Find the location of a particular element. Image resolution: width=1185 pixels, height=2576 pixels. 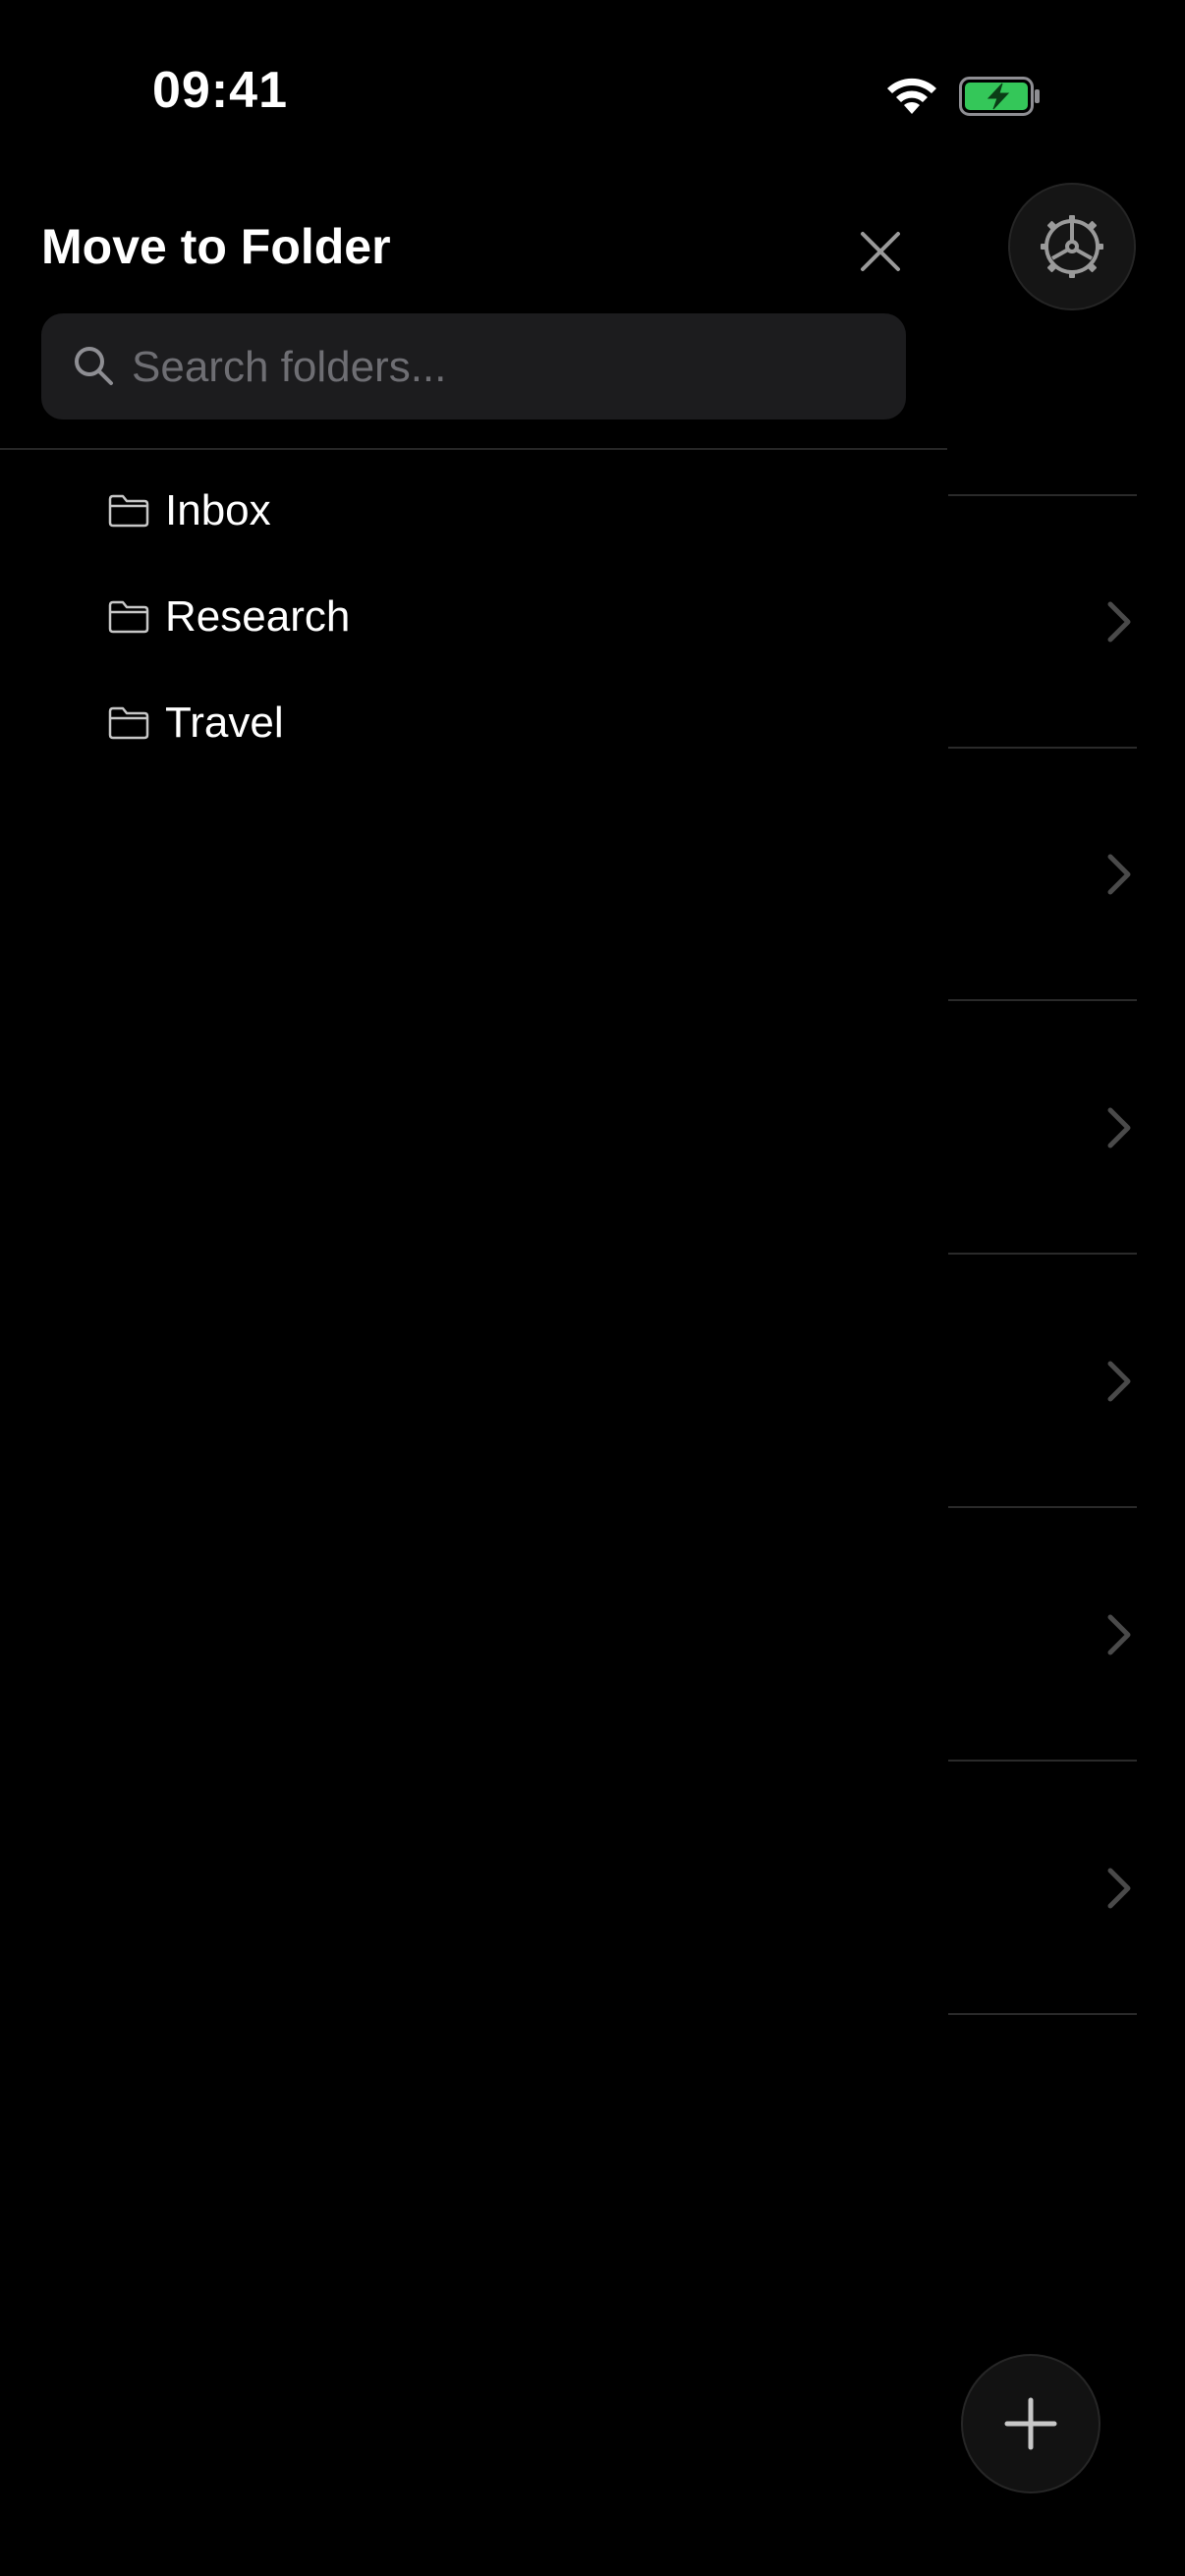

folder-item-inbox: Inbox is located at coordinates (501, 511).